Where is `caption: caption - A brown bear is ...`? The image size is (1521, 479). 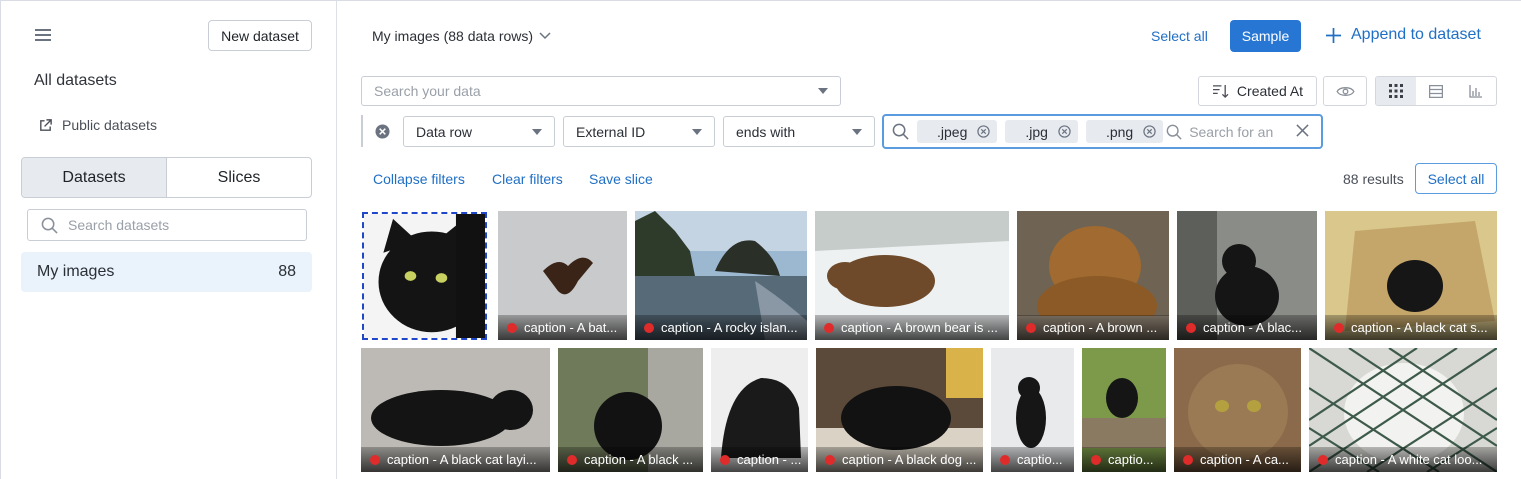
caption: caption - A brown bear is ... is located at coordinates (912, 327).